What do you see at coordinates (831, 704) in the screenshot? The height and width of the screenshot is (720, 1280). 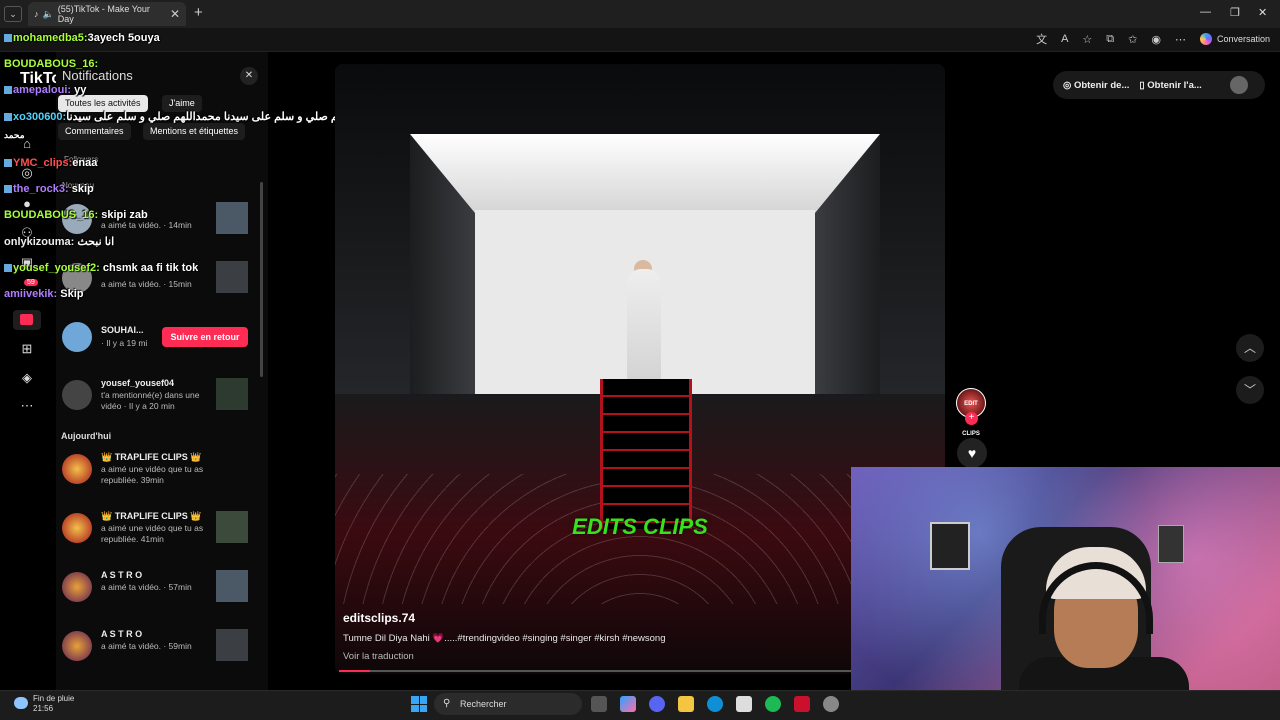 I see `obs-icon` at bounding box center [831, 704].